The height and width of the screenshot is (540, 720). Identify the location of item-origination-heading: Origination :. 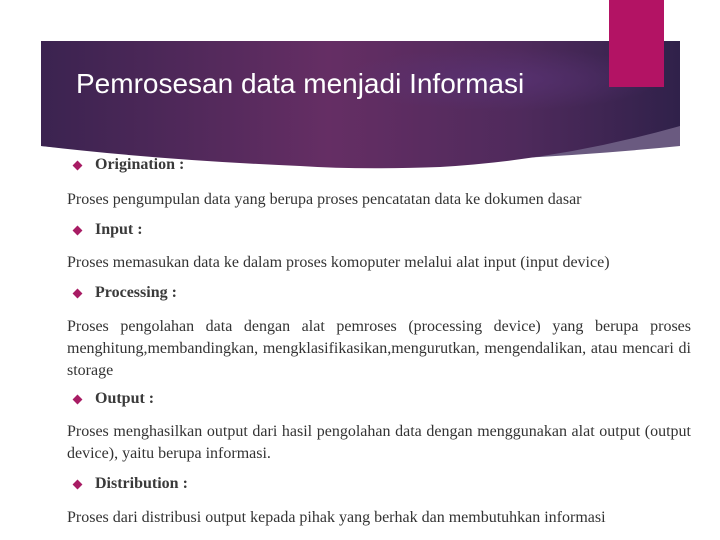
(128, 165).